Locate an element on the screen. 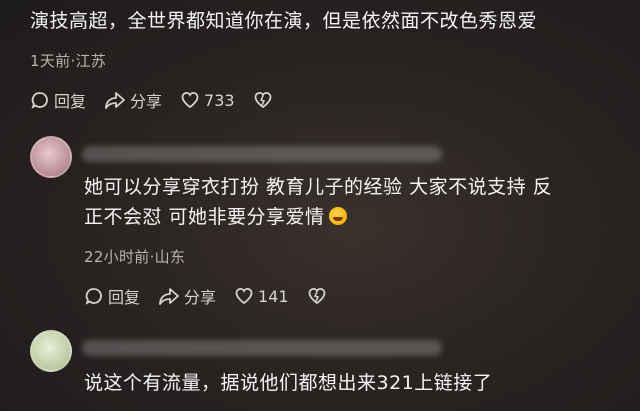 This screenshot has height=411, width=640. comment-text-line-2: 正不会怼 可她非要分享爱情 is located at coordinates (204, 217).